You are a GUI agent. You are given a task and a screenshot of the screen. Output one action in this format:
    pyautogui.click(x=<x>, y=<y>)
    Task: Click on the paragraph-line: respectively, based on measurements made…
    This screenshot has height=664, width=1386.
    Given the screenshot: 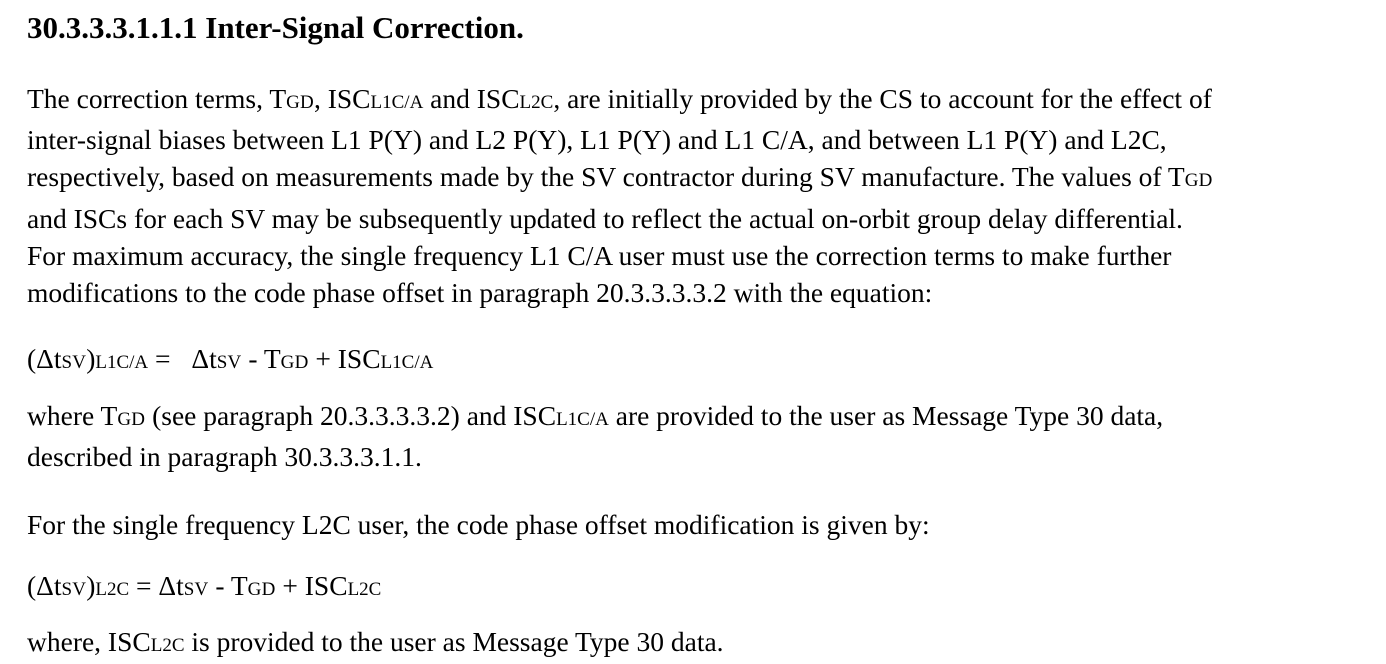 What is the action you would take?
    pyautogui.click(x=620, y=177)
    